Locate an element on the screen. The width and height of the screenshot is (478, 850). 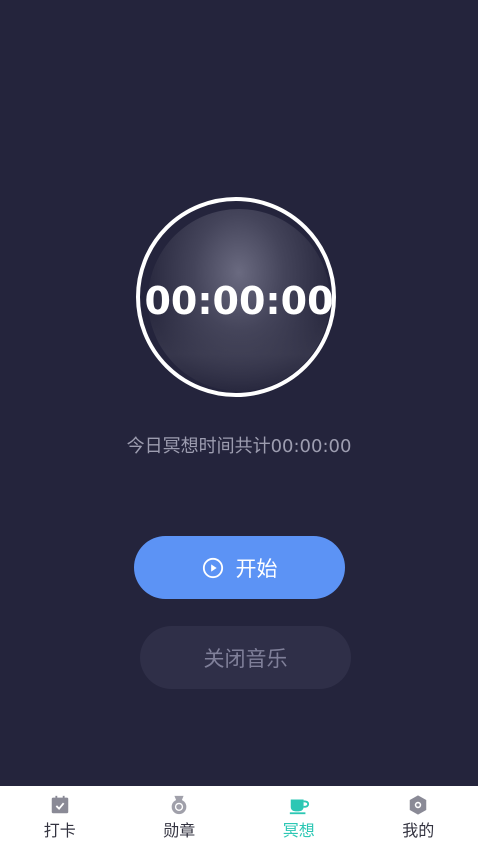
timer-display: 00:00:00 is located at coordinates (239, 301).